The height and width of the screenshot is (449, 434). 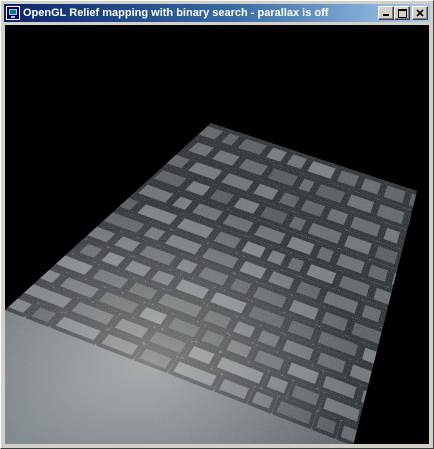 I want to click on maximize-icon, so click(x=402, y=13).